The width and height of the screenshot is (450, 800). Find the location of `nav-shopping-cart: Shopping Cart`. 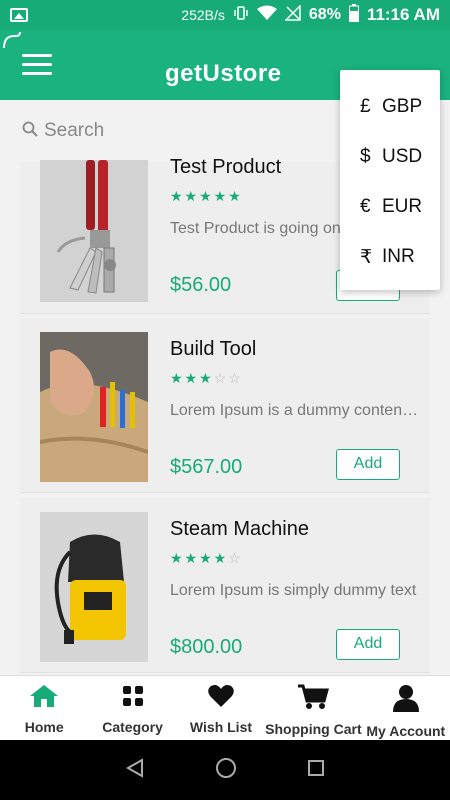

nav-shopping-cart: Shopping Cart is located at coordinates (313, 708).